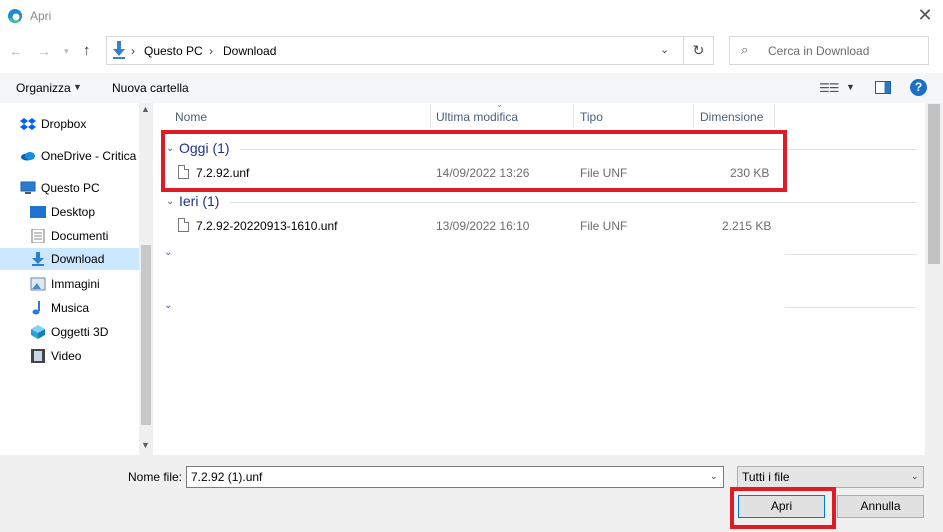  I want to click on nav-item-label: Oggetti 3D, so click(80, 332).